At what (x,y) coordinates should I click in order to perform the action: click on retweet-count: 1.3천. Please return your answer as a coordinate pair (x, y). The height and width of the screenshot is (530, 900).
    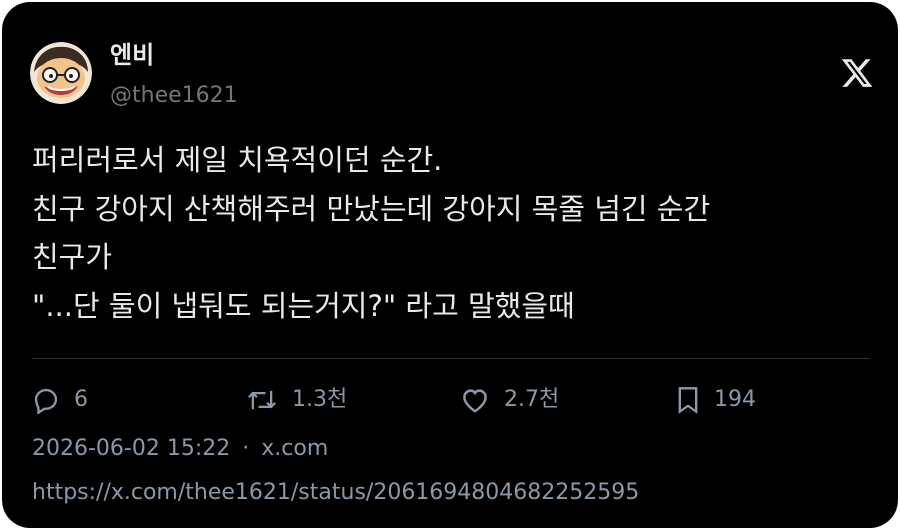
    Looking at the image, I should click on (320, 399).